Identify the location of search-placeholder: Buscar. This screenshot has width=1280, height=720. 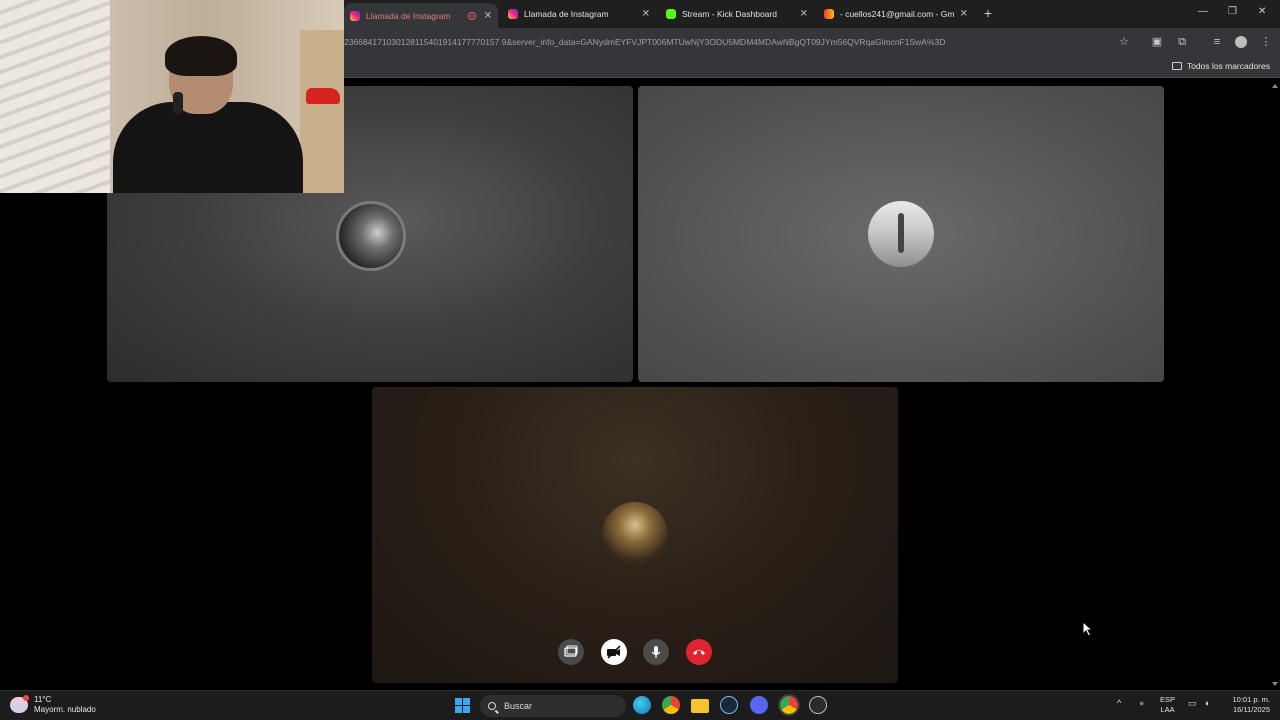
(518, 706).